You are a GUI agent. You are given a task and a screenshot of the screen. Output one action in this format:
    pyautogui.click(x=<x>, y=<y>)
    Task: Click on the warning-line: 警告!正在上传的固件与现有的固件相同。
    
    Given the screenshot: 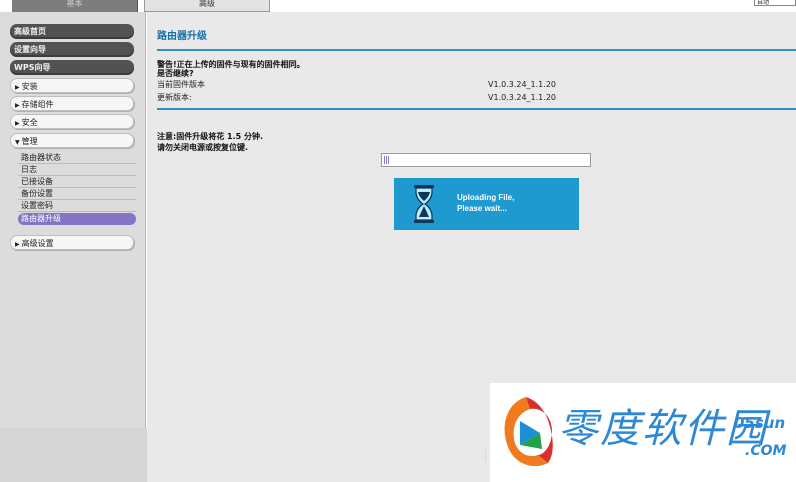 What is the action you would take?
    pyautogui.click(x=231, y=64)
    